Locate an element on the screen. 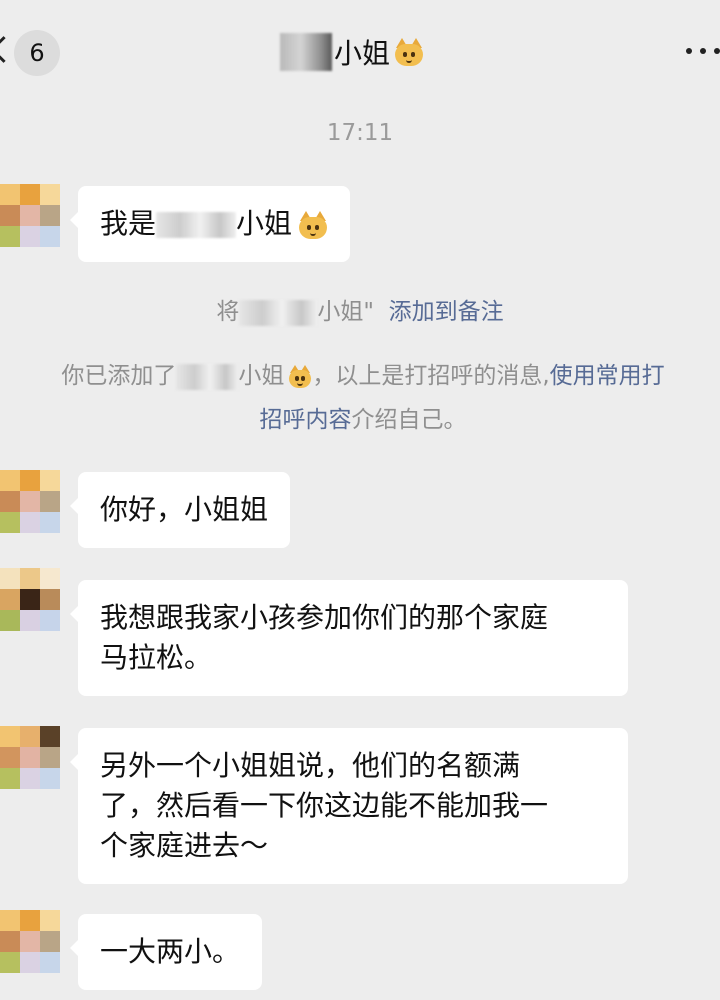 The image size is (720, 1000). system-text: 小姐 is located at coordinates (261, 376).